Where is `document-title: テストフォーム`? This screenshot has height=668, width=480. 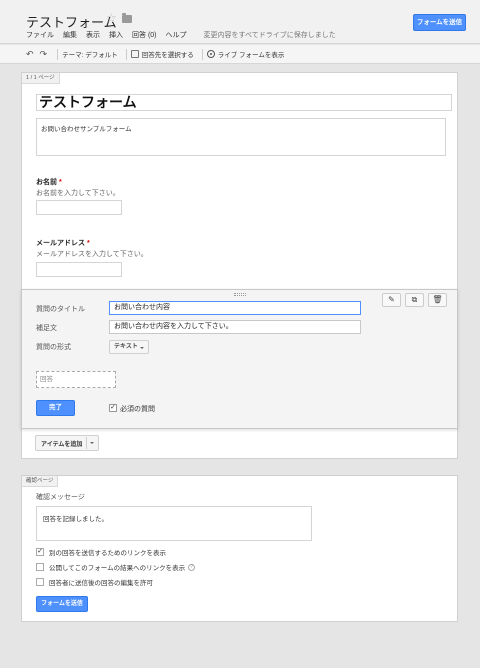
document-title: テストフォーム is located at coordinates (71, 21).